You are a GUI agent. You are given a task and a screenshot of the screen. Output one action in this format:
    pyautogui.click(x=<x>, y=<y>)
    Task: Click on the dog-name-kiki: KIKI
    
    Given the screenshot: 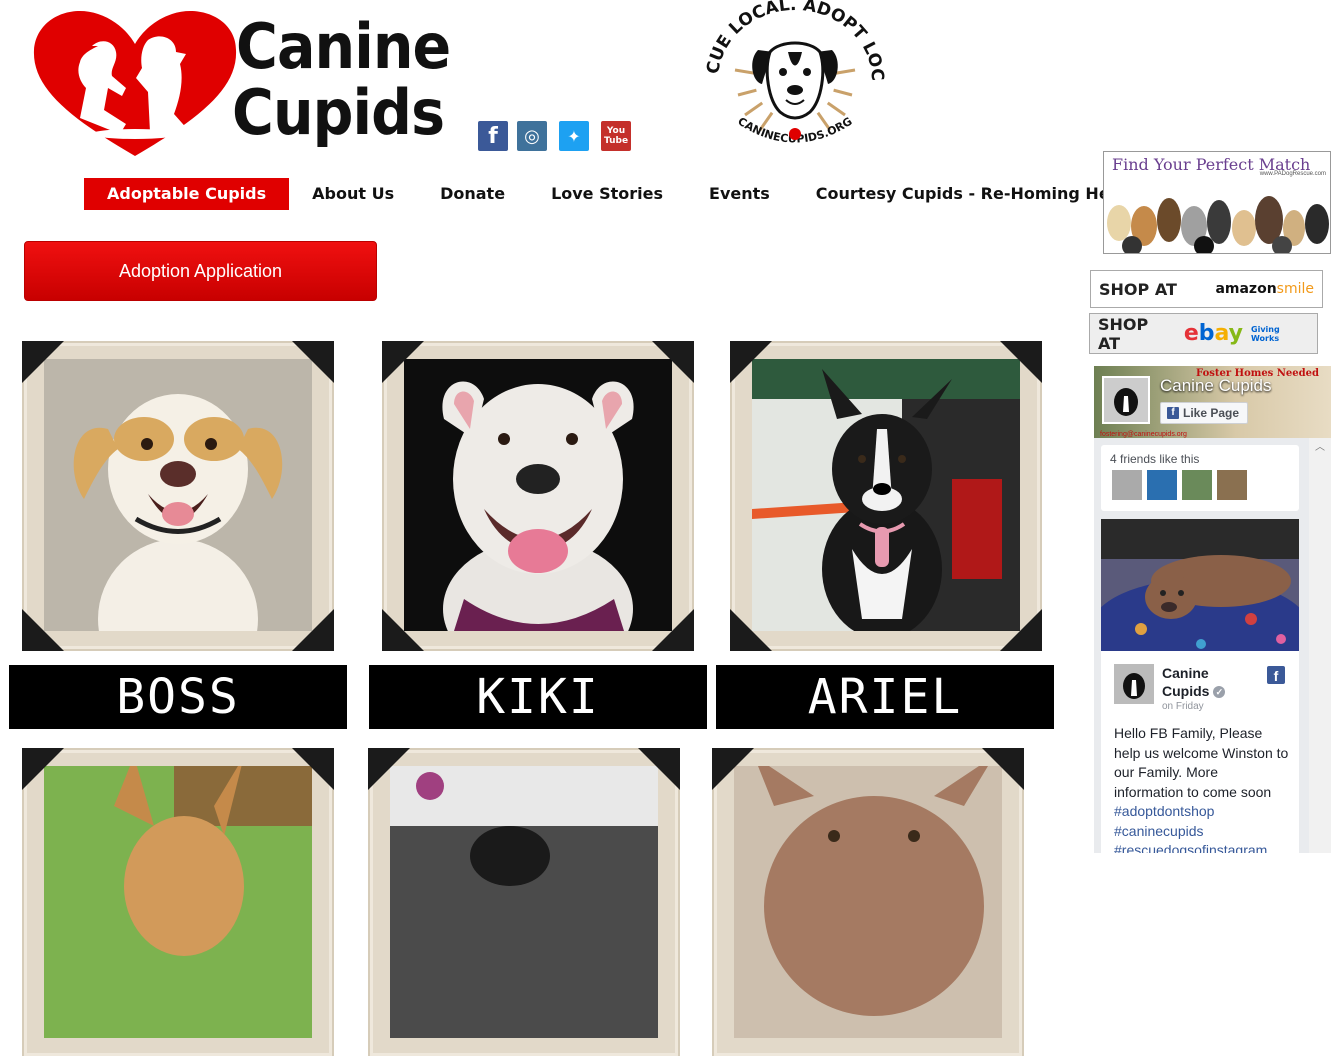 What is the action you would take?
    pyautogui.click(x=538, y=697)
    